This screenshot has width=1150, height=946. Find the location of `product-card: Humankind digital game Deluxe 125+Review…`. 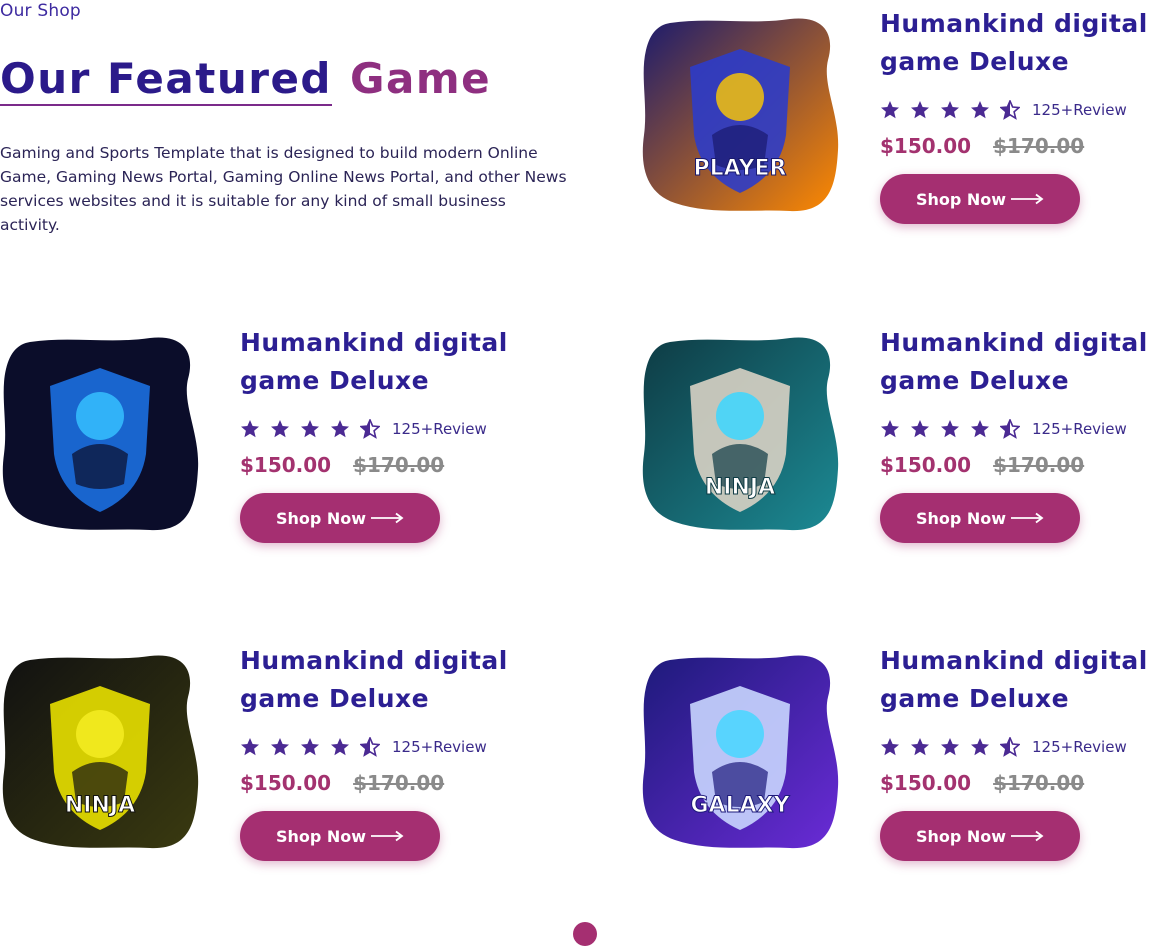

product-card: Humankind digital game Deluxe 125+Review… is located at coordinates (255, 436).